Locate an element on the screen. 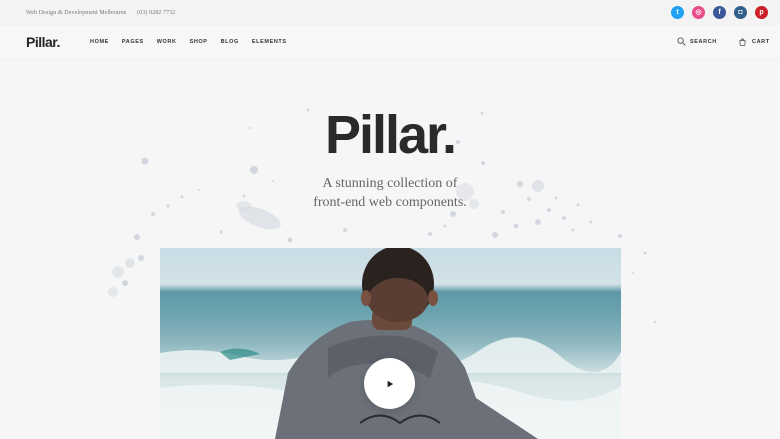 The image size is (780, 439). play-icon is located at coordinates (390, 383).